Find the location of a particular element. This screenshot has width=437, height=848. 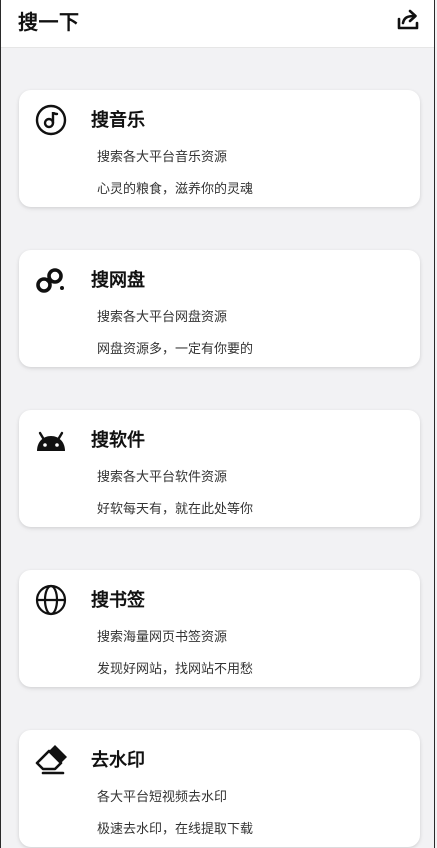

music-icon is located at coordinates (51, 120).